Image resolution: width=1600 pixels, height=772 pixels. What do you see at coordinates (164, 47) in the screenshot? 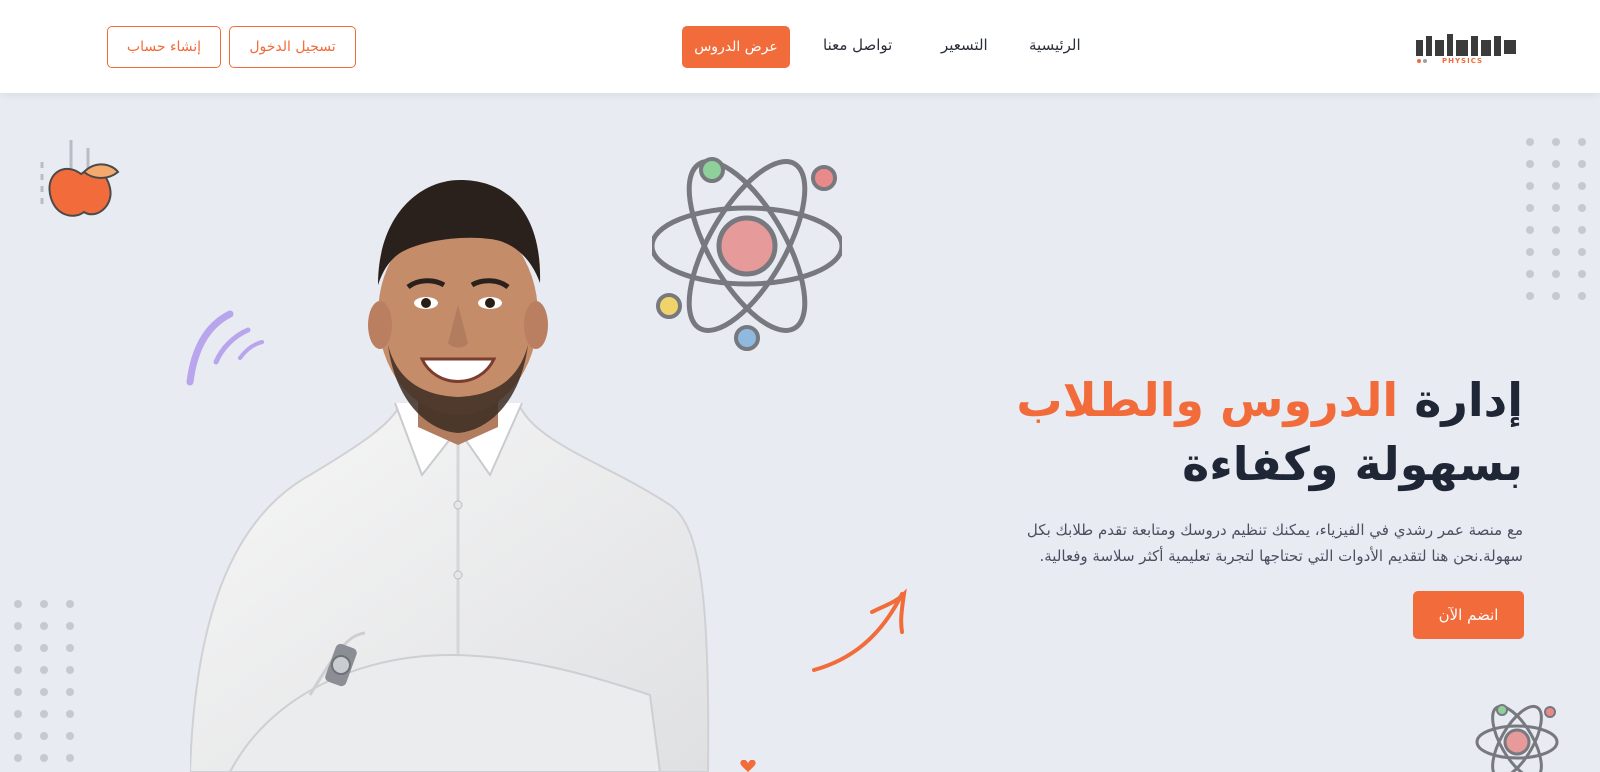
I see `signup-button: إنشاء حساب` at bounding box center [164, 47].